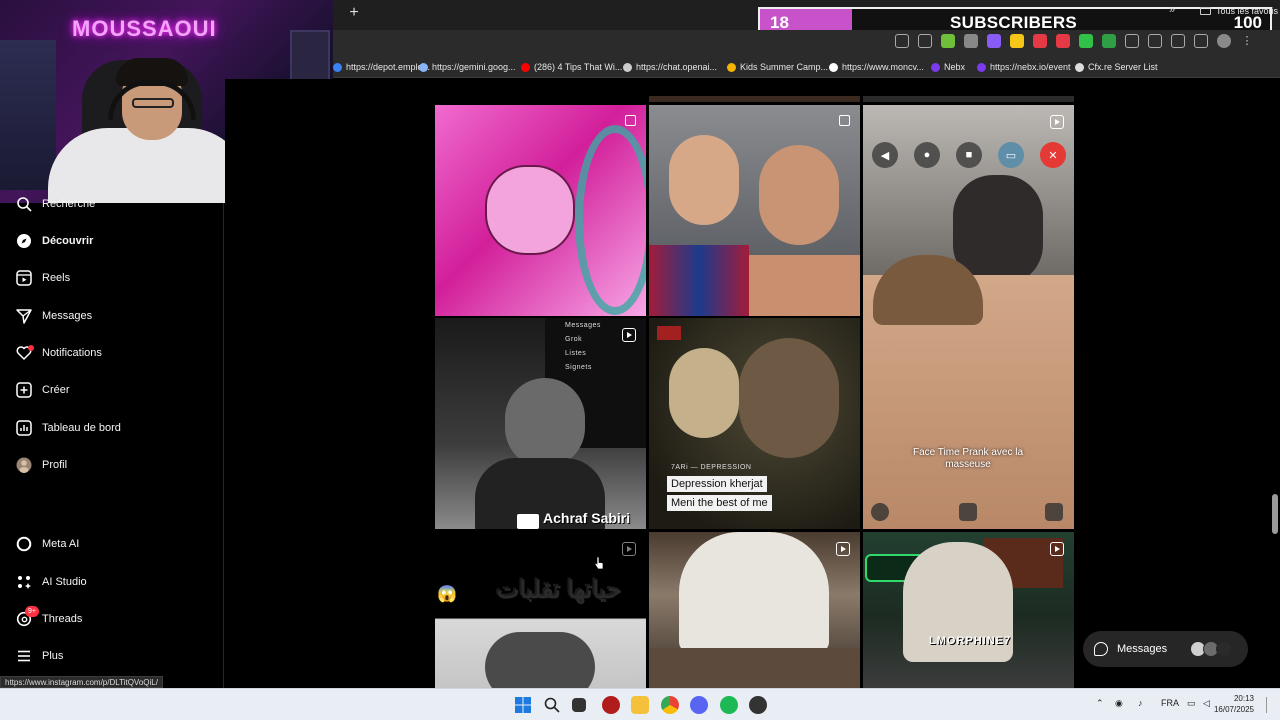 Image resolution: width=1280 pixels, height=720 pixels. Describe the element at coordinates (1247, 41) in the screenshot. I see `kebab-menu-icon: ⋮` at that location.